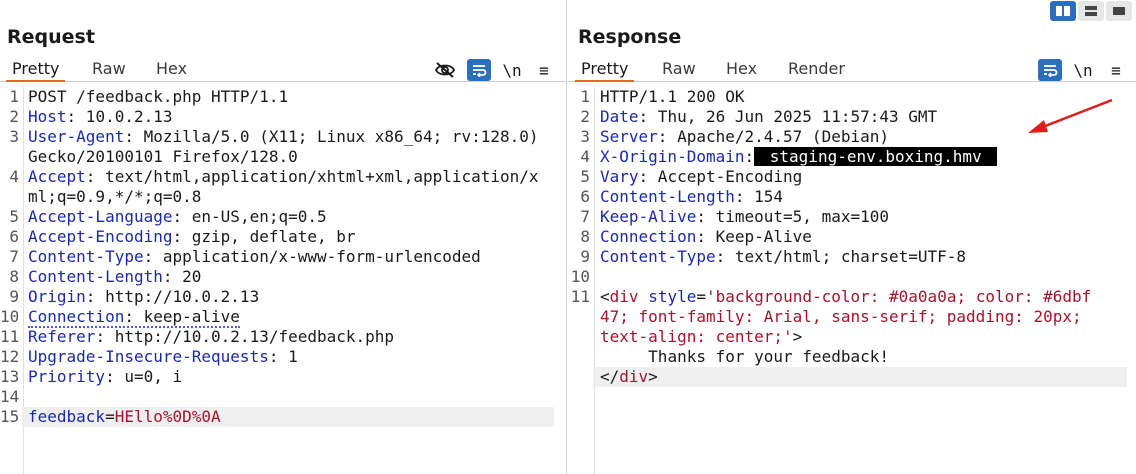 The image size is (1136, 474). Describe the element at coordinates (701, 176) in the screenshot. I see `header-line: Vary: Accept-Encoding` at that location.